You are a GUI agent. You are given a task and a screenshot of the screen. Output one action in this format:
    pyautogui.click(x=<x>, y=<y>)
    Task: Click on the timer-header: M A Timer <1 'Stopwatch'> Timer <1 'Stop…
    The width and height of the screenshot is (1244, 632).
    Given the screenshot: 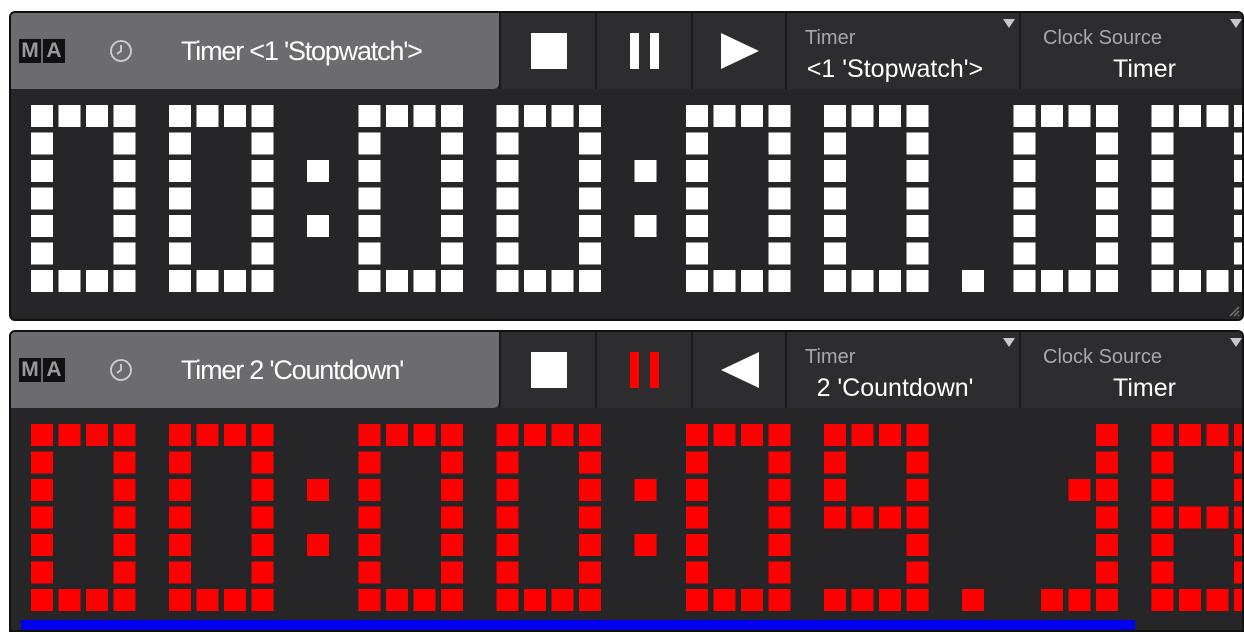 What is the action you would take?
    pyautogui.click(x=626, y=51)
    